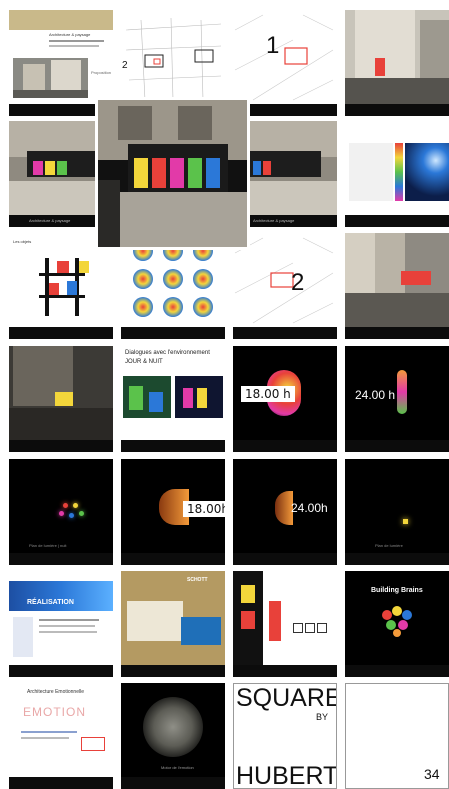 This screenshot has height=789, width=449. I want to click on slide-subtitle: JOUR & NUIT, so click(144, 362).